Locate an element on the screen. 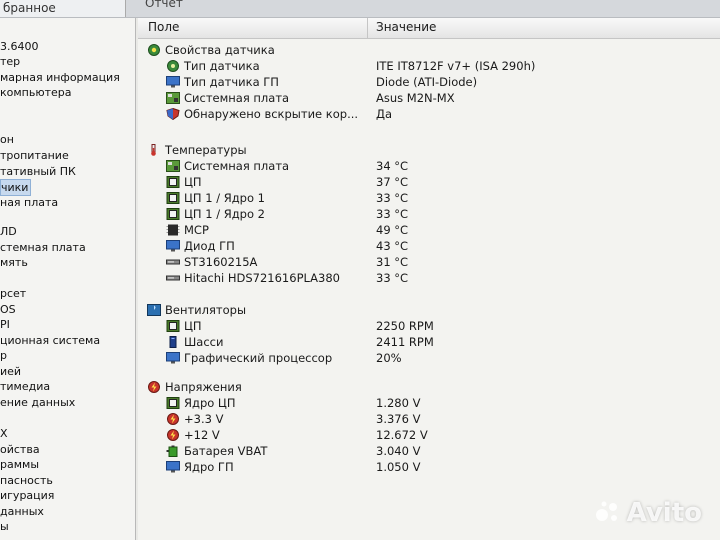 The height and width of the screenshot is (540, 720). sensor-label: +12 V is located at coordinates (202, 435).